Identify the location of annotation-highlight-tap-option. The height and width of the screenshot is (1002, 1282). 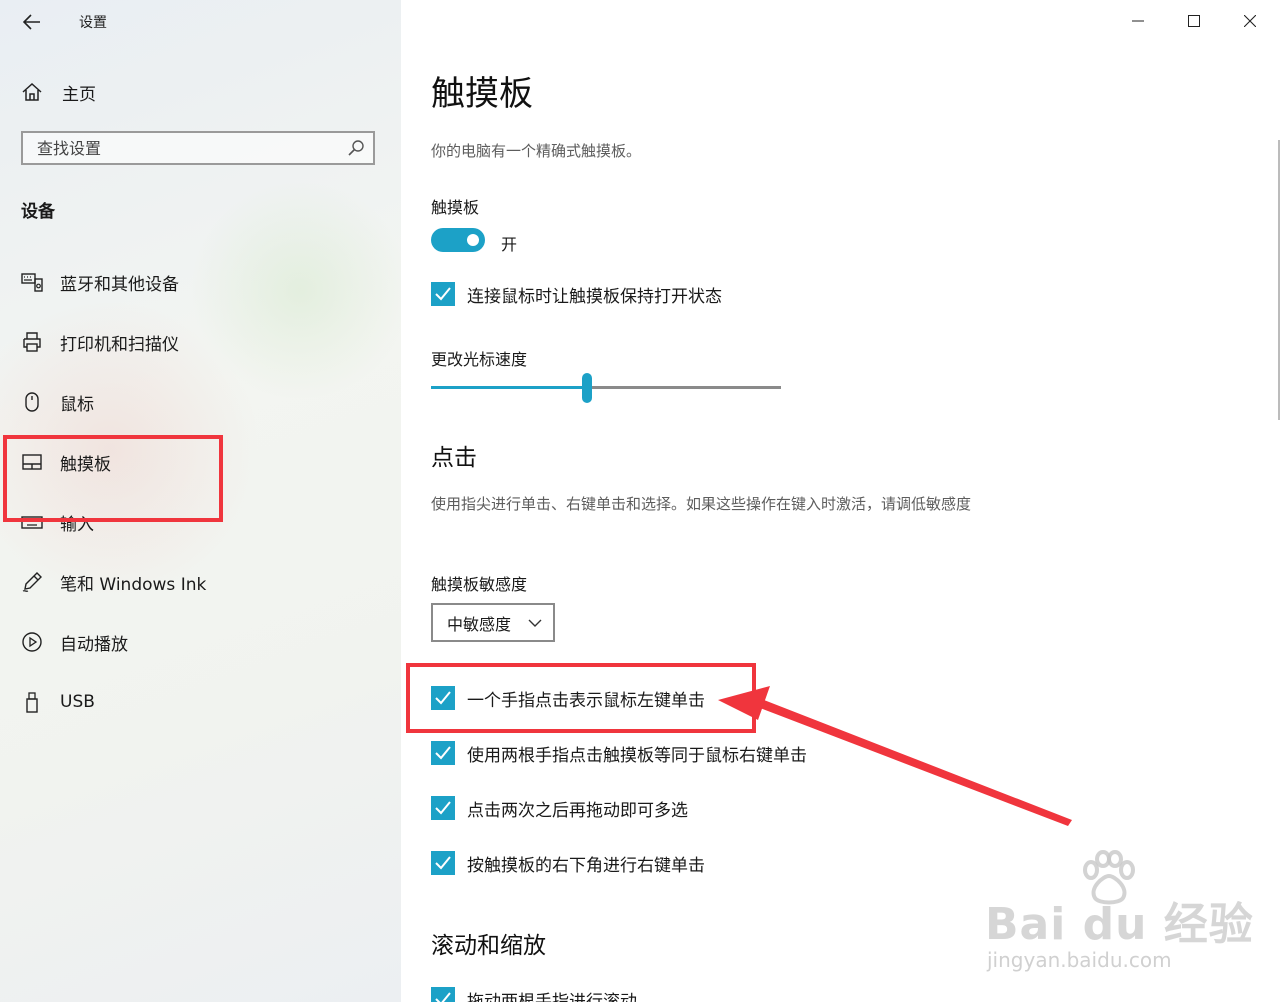
(581, 698).